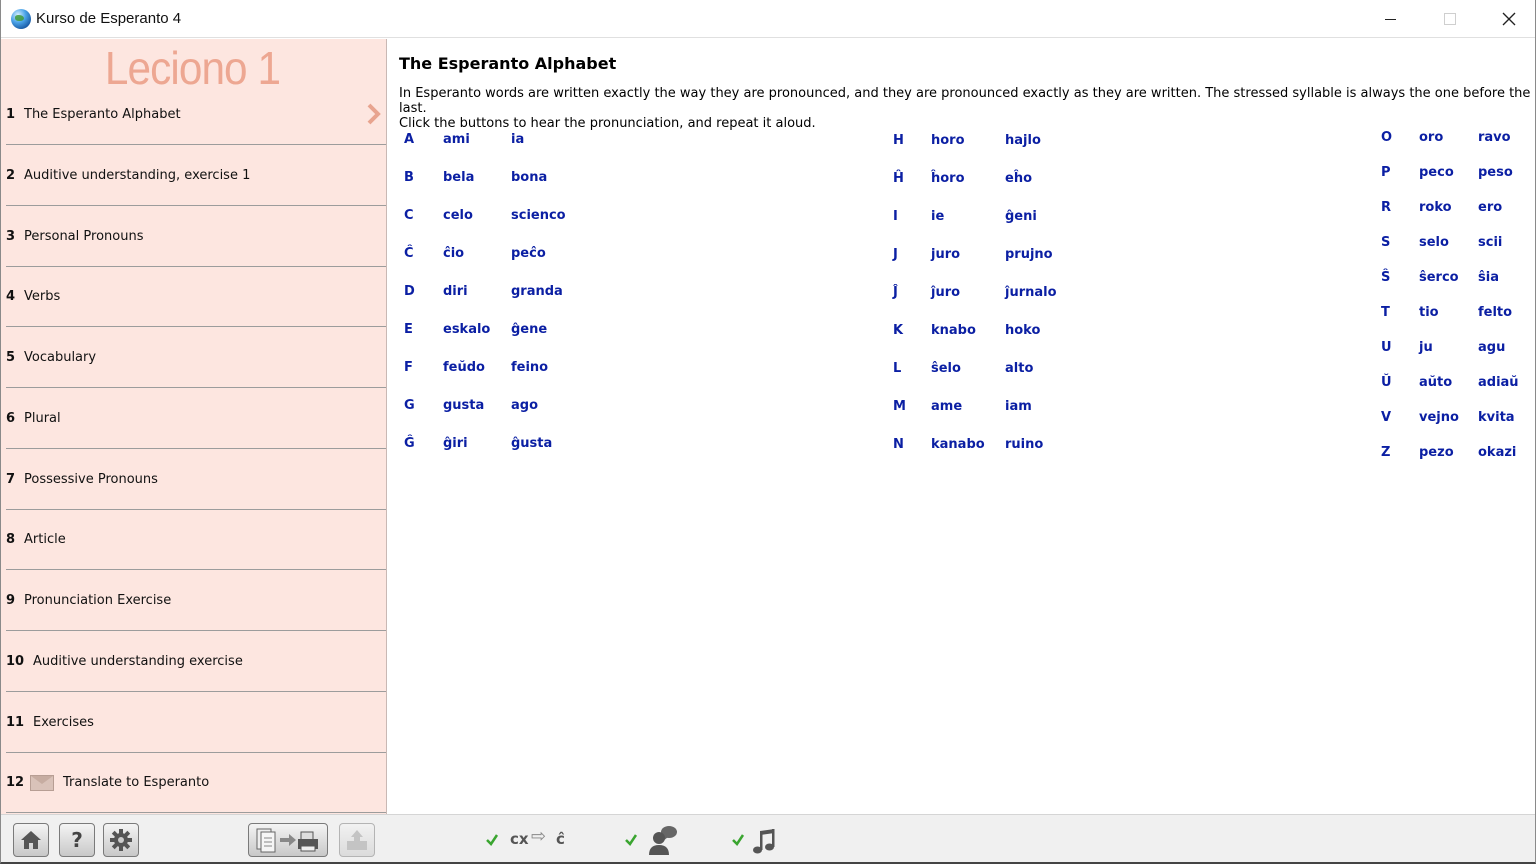  What do you see at coordinates (946, 406) in the screenshot?
I see `alphabet-word-button: ame` at bounding box center [946, 406].